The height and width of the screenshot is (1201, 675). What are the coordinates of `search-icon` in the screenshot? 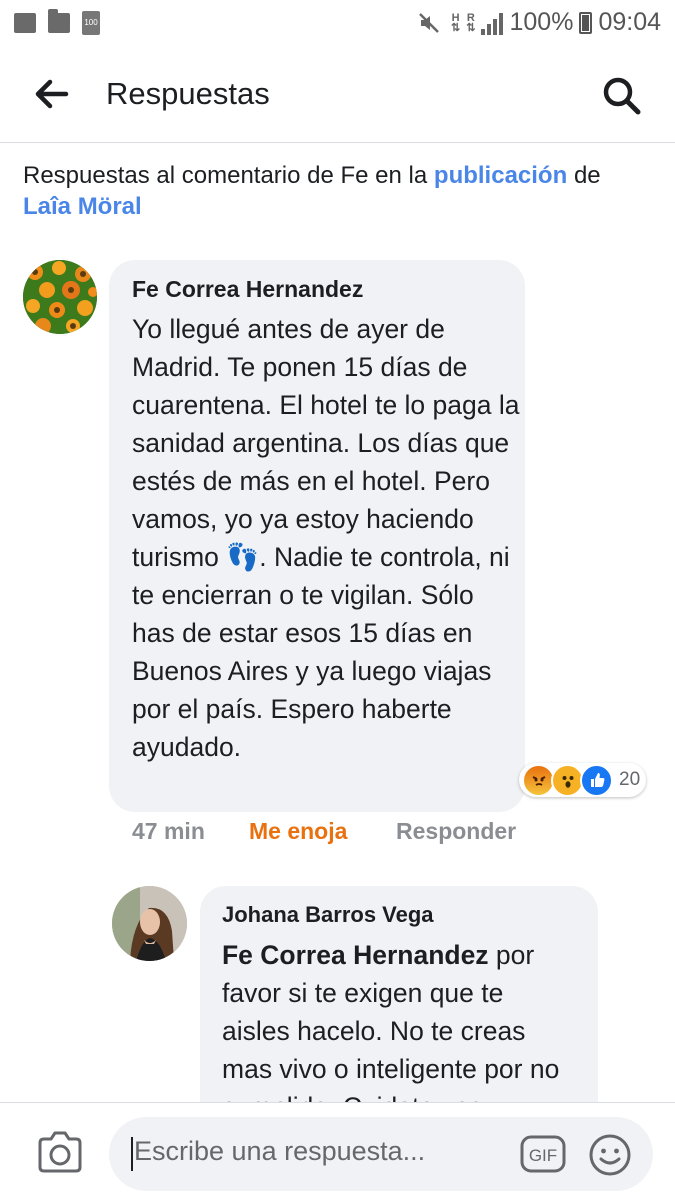 It's located at (622, 96).